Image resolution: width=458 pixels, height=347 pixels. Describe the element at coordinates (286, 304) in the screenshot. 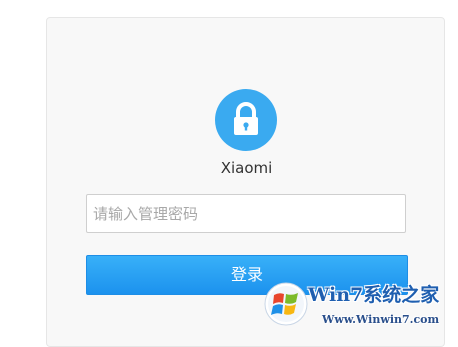

I see `windows-logo-icon` at that location.